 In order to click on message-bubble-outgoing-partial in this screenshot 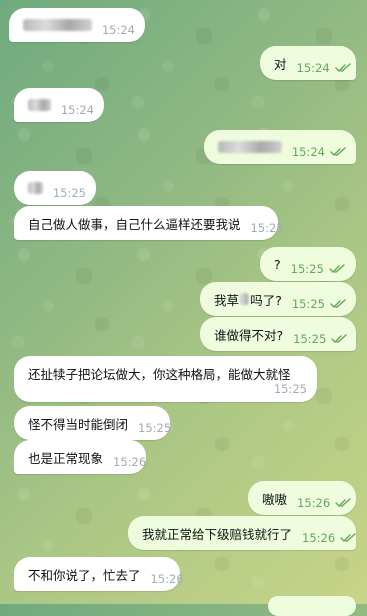, I will do `click(312, 606)`.